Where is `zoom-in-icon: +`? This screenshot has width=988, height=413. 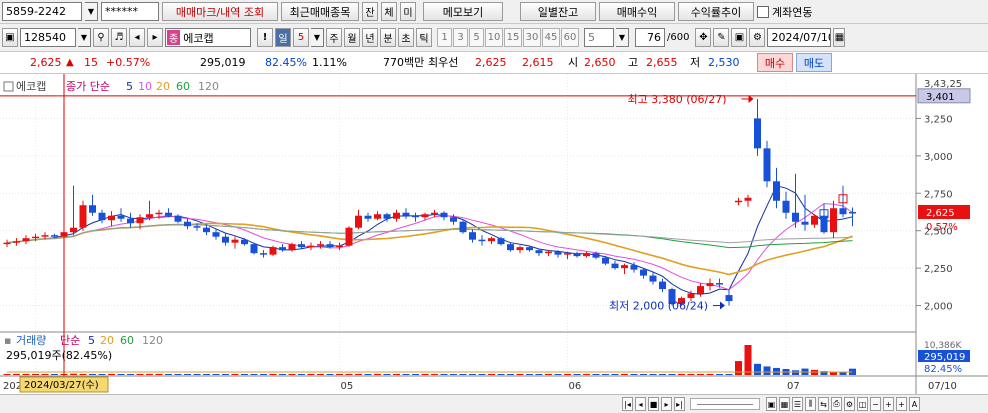 zoom-in-icon: + is located at coordinates (901, 404).